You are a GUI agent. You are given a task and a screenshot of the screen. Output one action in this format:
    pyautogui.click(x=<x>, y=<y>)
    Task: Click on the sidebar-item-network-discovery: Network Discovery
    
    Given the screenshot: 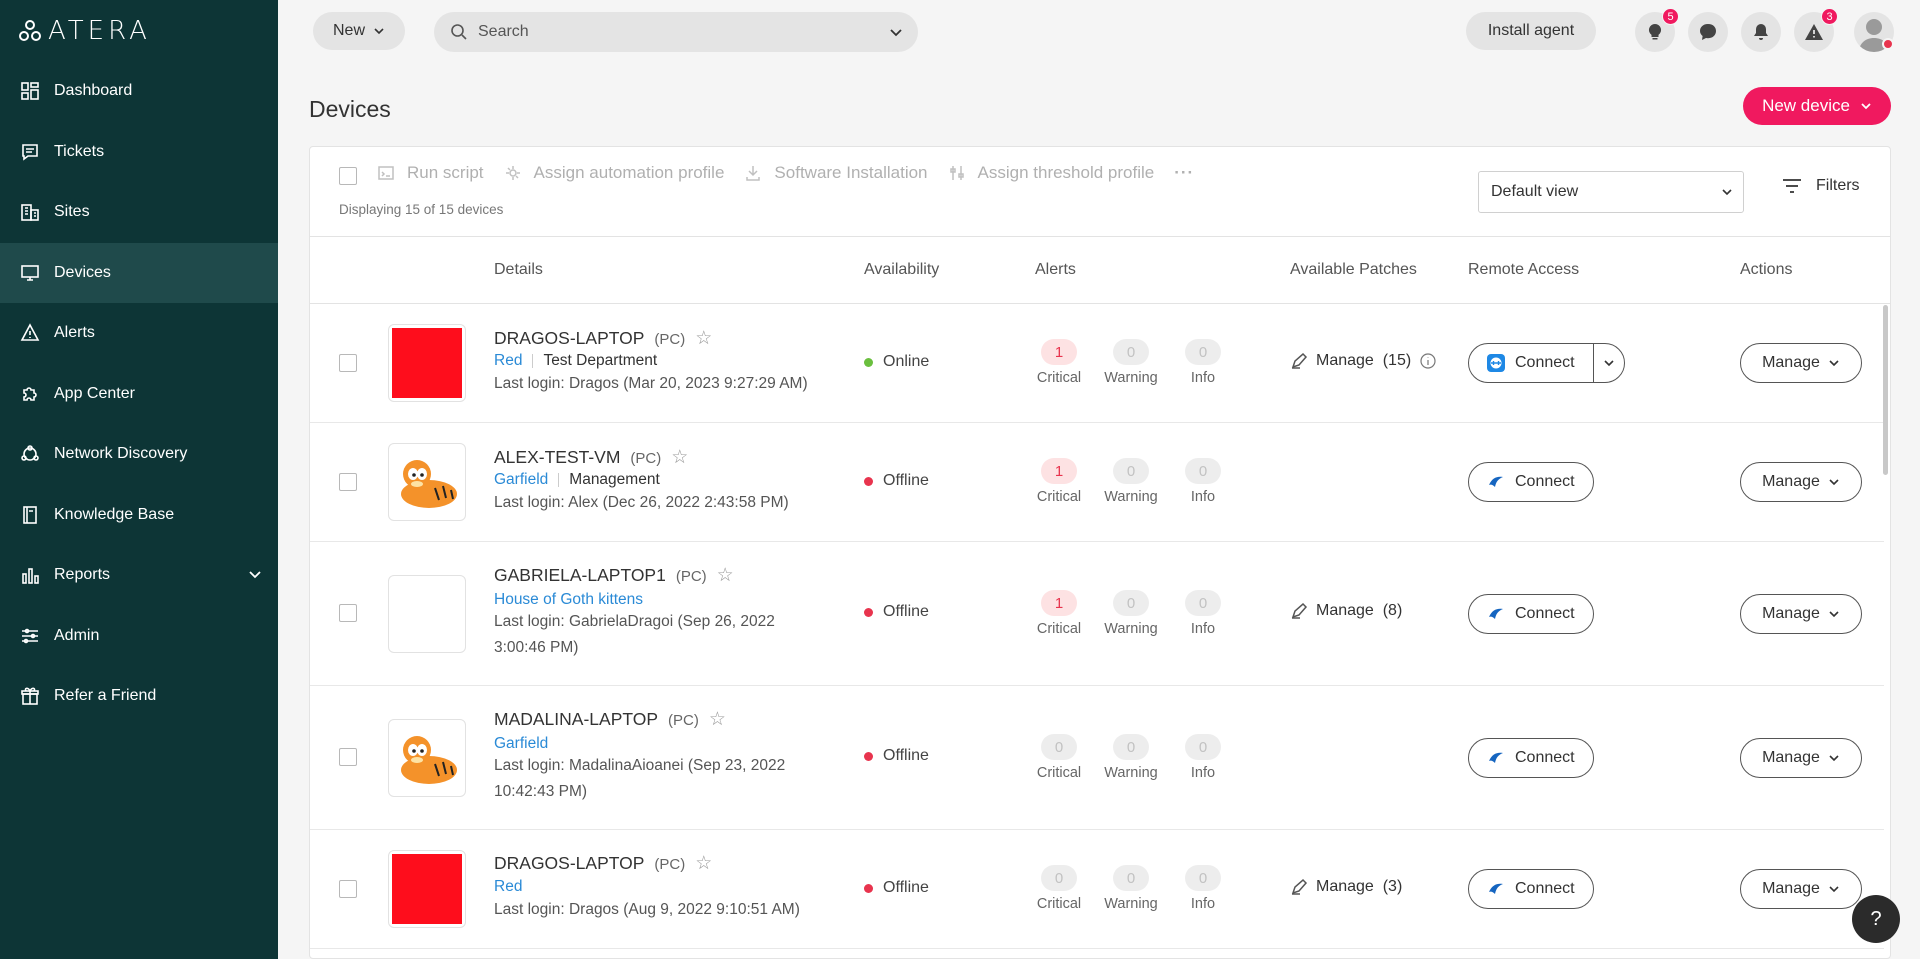 What is the action you would take?
    pyautogui.click(x=139, y=454)
    